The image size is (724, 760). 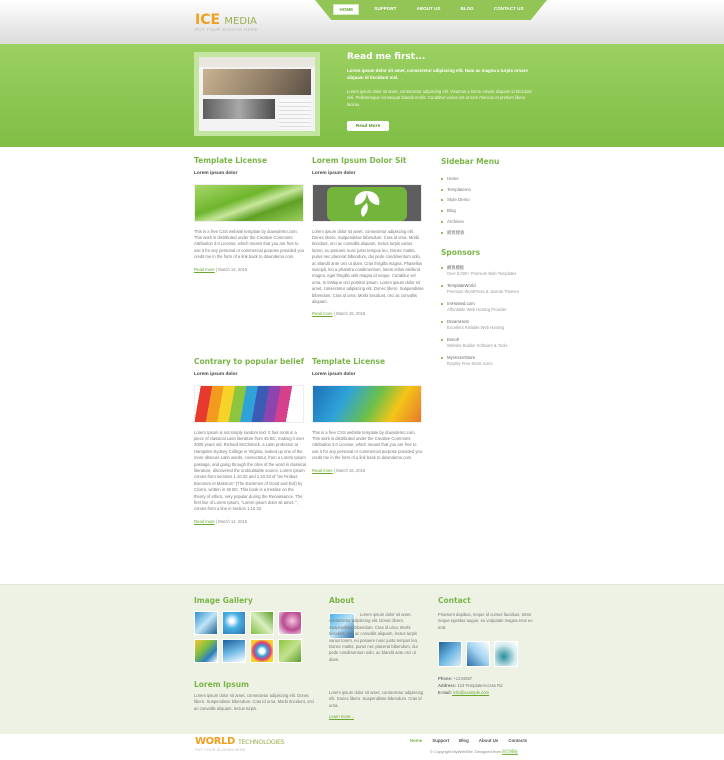 I want to click on sponsor-item: Evnoll Website Builder Software & Tools, so click(x=491, y=343).